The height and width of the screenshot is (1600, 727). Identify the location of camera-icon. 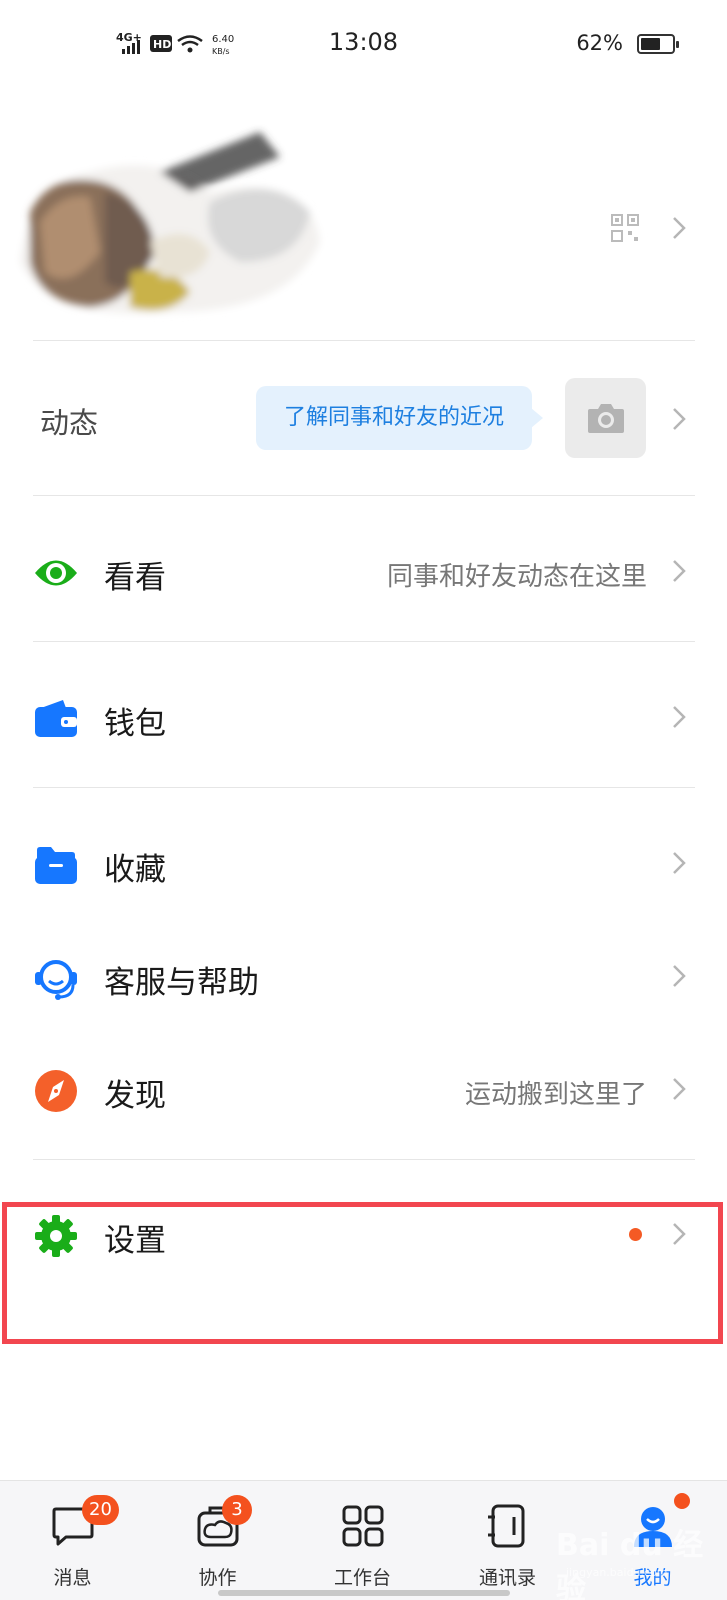
(606, 418).